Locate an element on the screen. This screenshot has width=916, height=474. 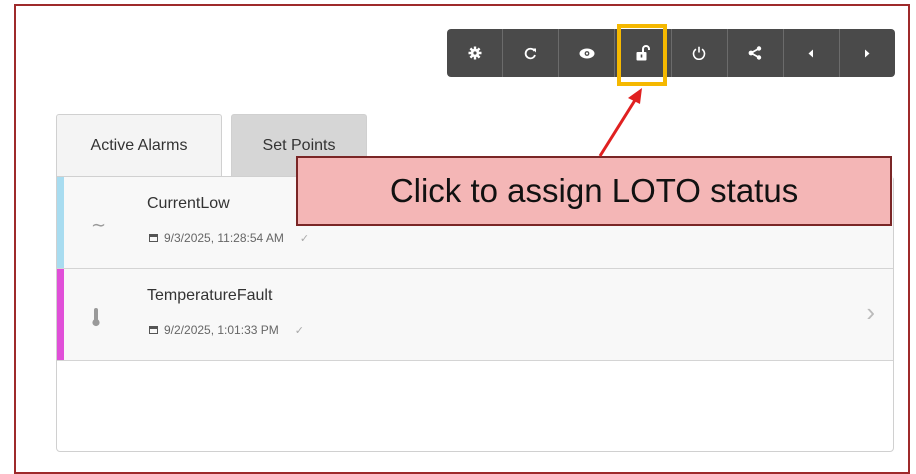
alarm-timestamp: 9/3/2025, 11:28:54 AM ✓ is located at coordinates (229, 238).